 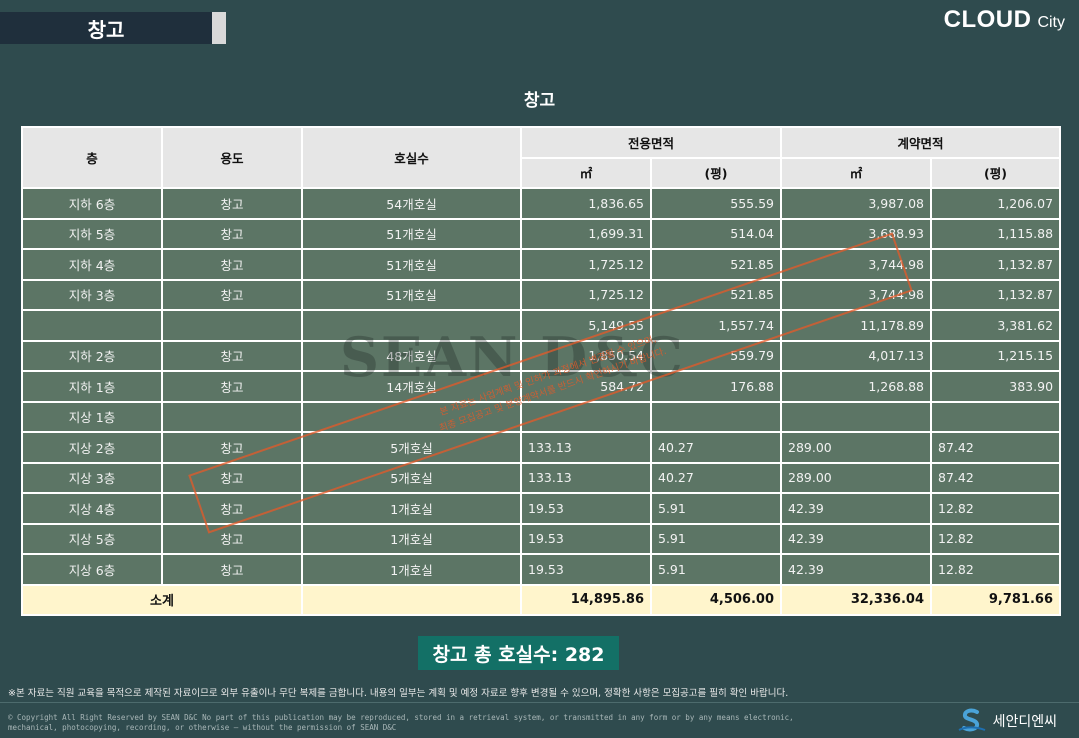 I want to click on table-row: 지하 1층 창고 14개호실 584.72 176.88 1,268.88 383.90, so click(x=541, y=386).